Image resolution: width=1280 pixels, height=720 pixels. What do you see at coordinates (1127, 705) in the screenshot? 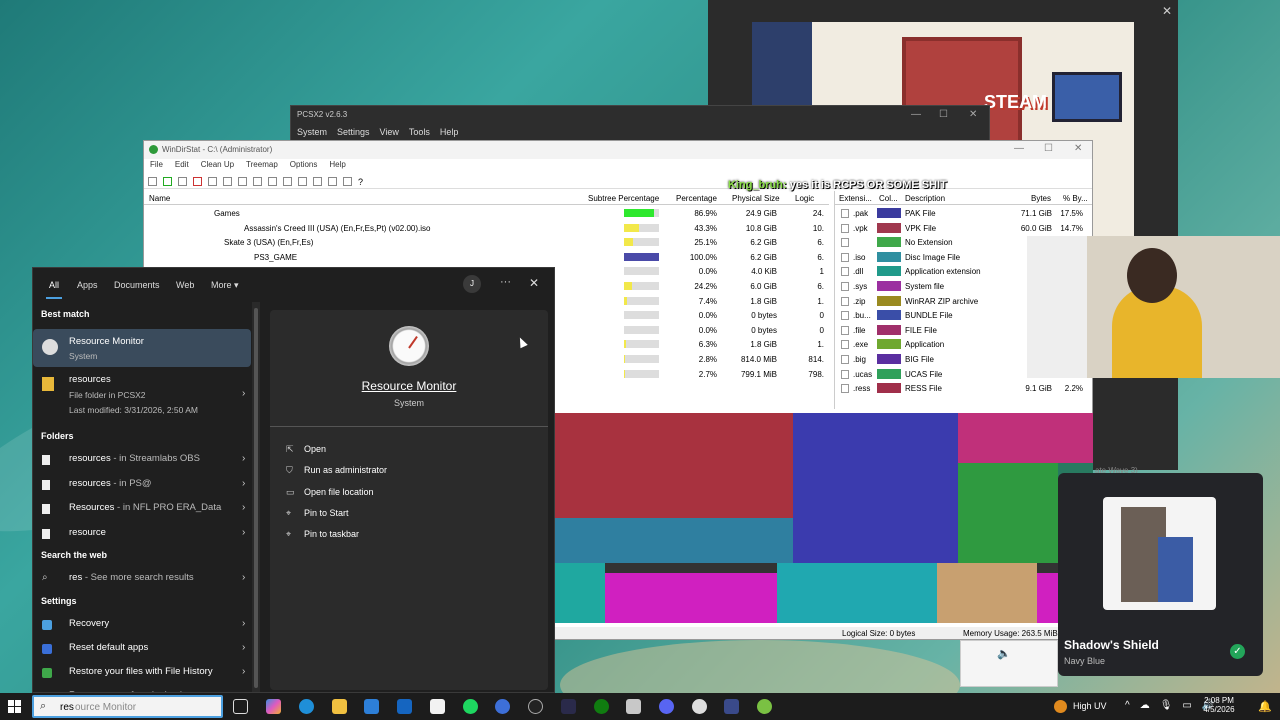
I see `chevron-up-icon: ^` at bounding box center [1127, 705].